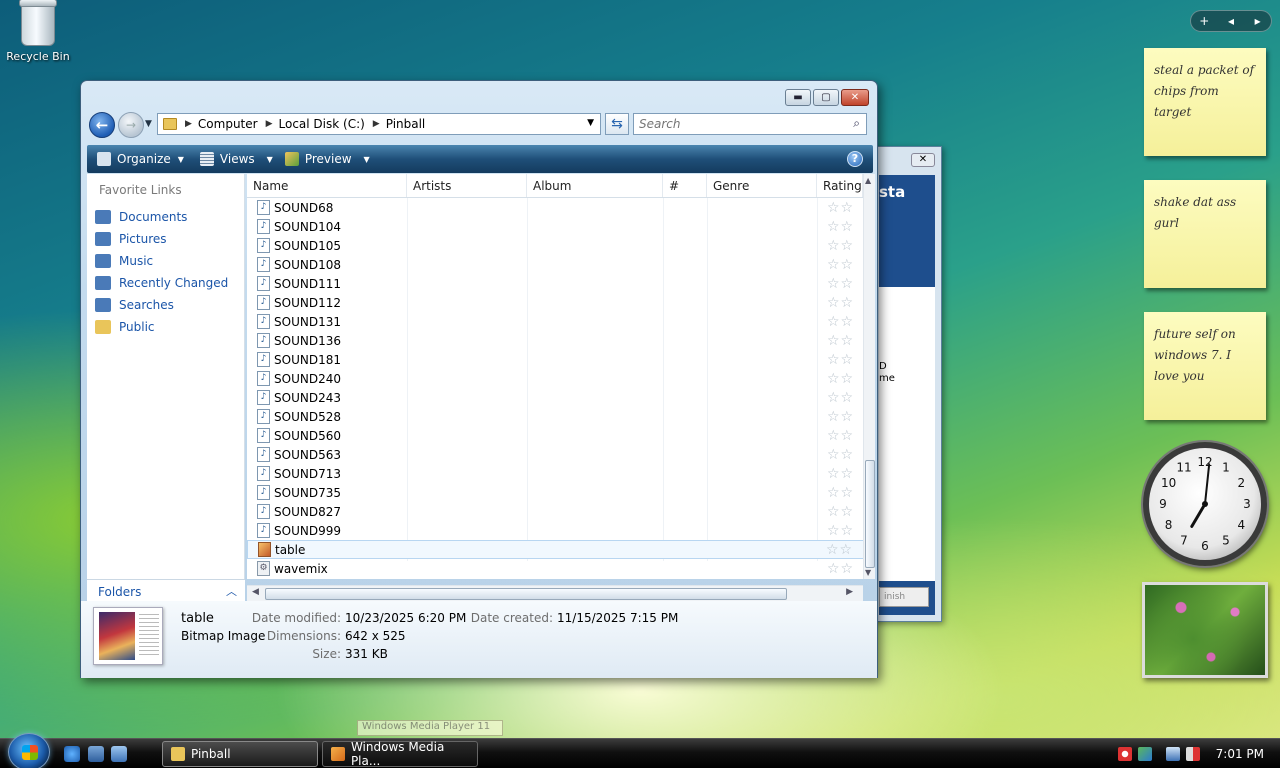 The image size is (1280, 768). Describe the element at coordinates (904, 597) in the screenshot. I see `finish-button: inish` at that location.